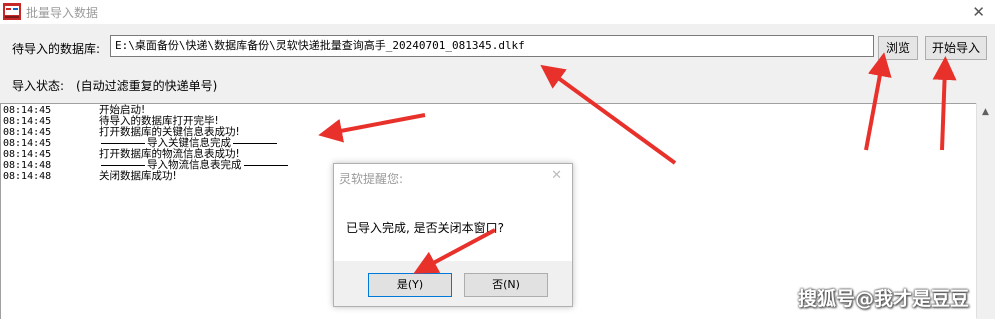 The image size is (995, 319). What do you see at coordinates (985, 210) in the screenshot?
I see `log-scrollbar: ▲` at bounding box center [985, 210].